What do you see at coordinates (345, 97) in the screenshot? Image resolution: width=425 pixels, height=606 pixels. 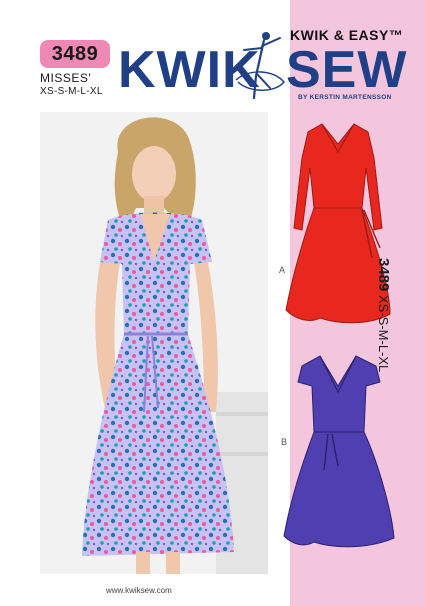 I see `designer-byline: BY KERSTIN MARTENSSON` at bounding box center [345, 97].